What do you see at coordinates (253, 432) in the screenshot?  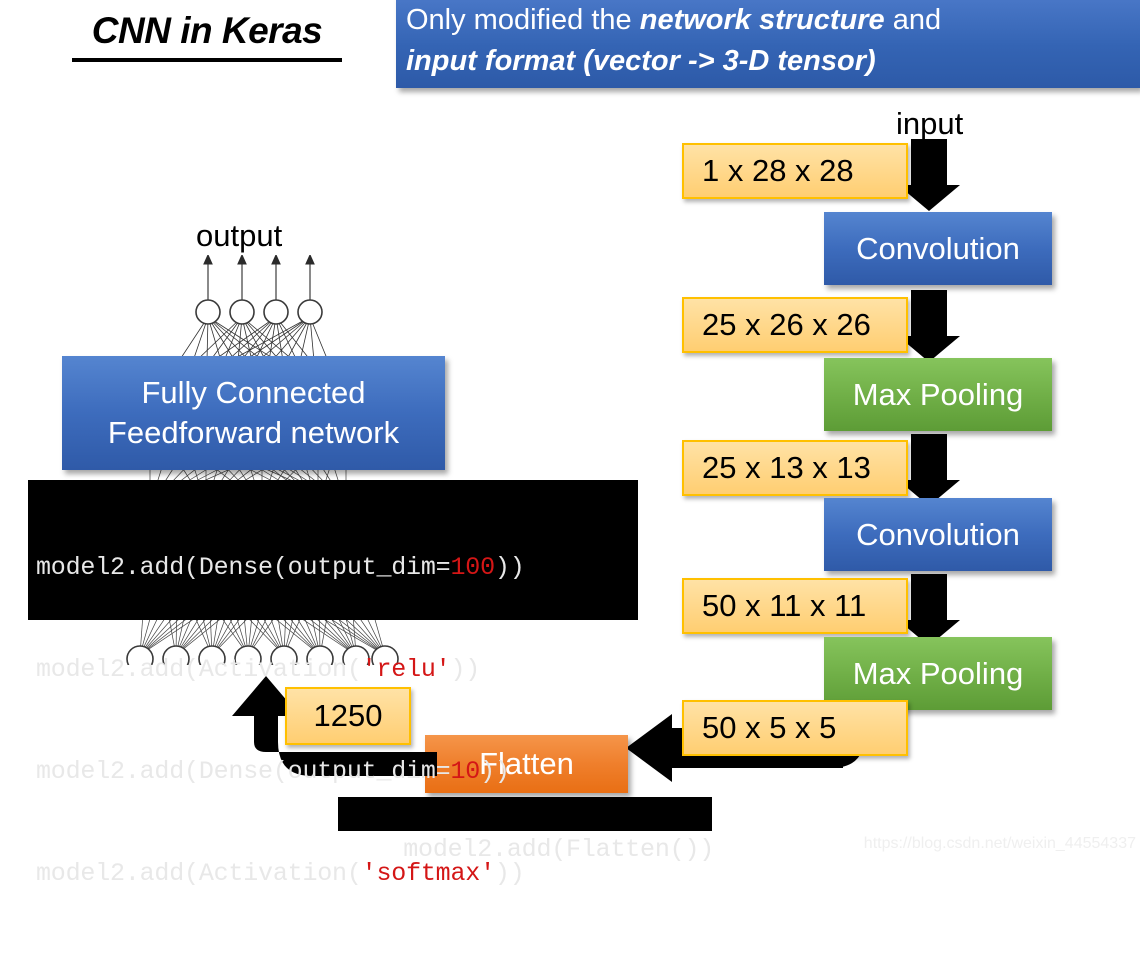 I see `fully-connected-line2: Feedforward network` at bounding box center [253, 432].